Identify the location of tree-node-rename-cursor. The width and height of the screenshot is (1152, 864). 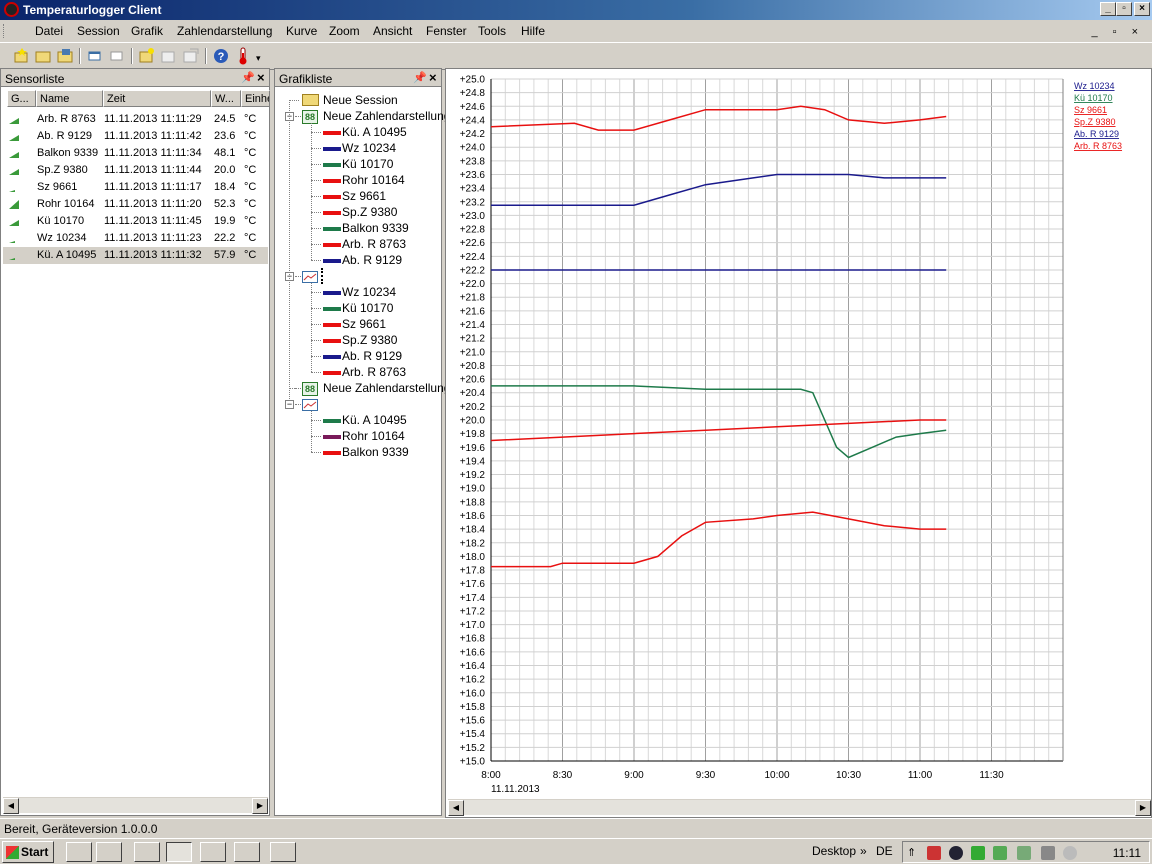
(322, 276).